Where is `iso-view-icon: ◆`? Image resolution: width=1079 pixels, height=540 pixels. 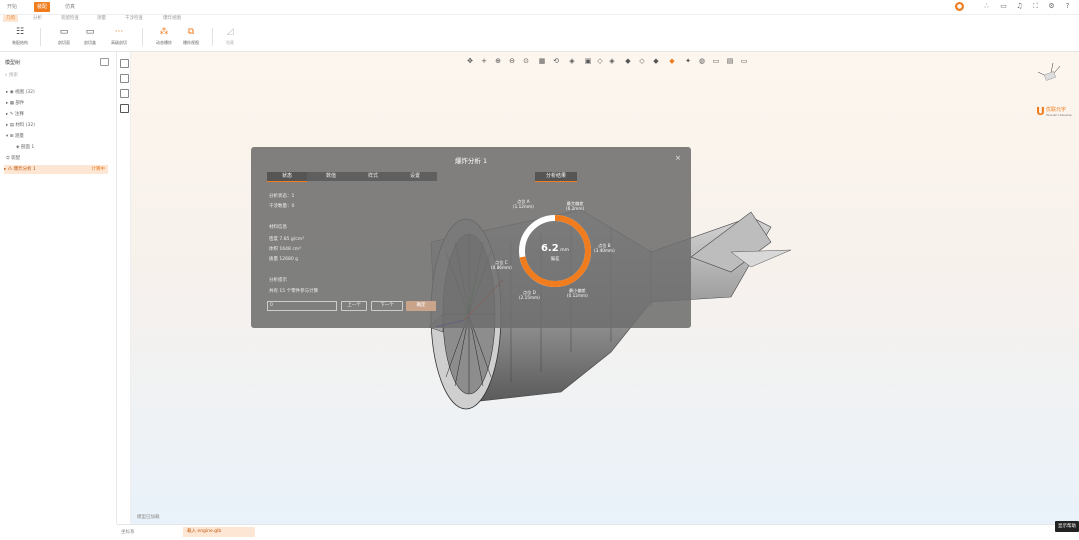 iso-view-icon: ◆ is located at coordinates (628, 61).